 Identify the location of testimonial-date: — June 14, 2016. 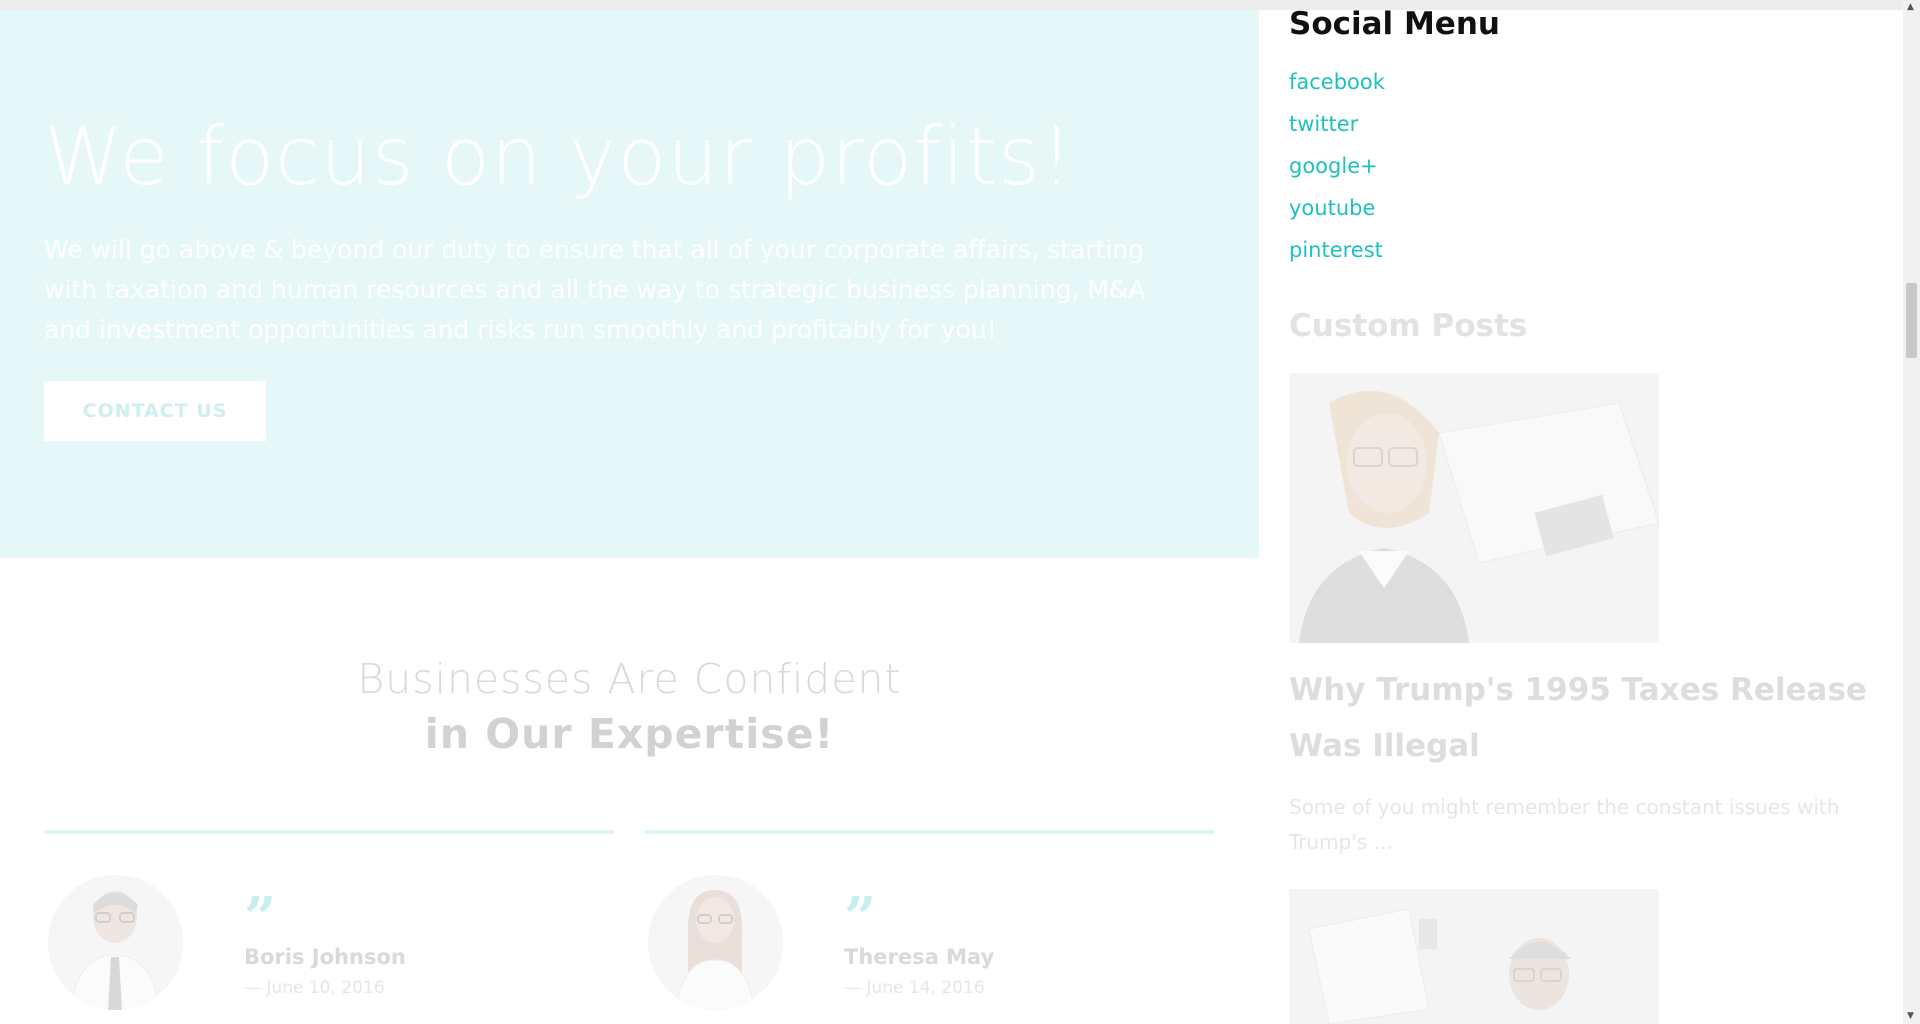
(914, 988).